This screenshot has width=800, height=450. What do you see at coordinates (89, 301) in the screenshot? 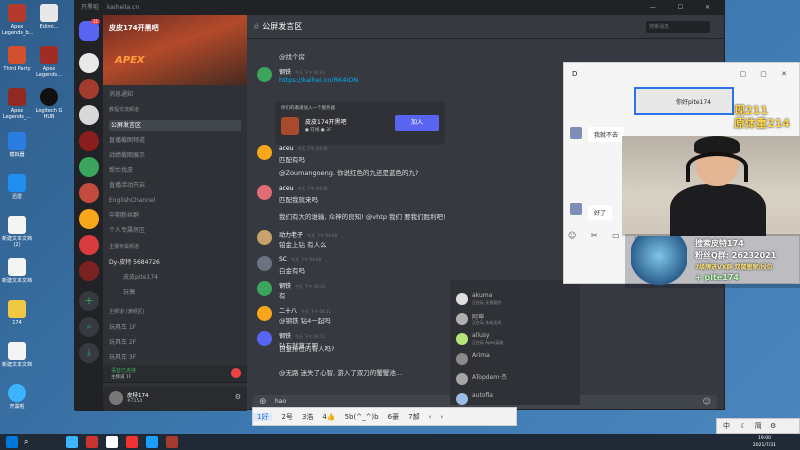
I see `add-server-icon: +` at bounding box center [89, 301].